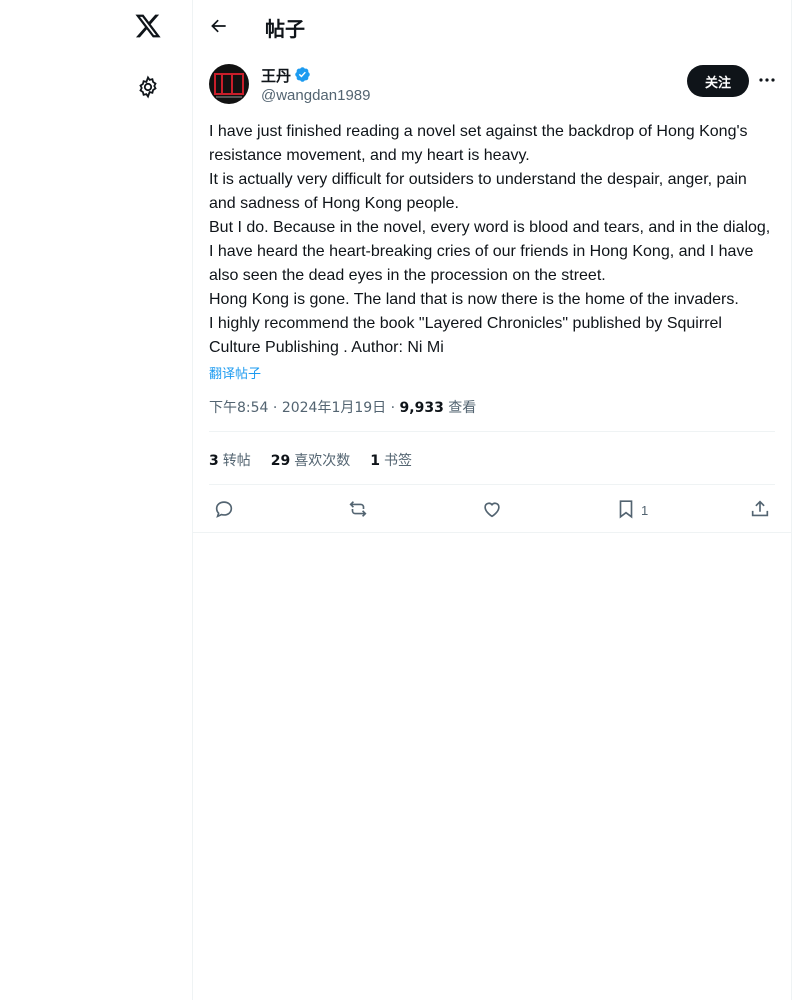 This screenshot has width=800, height=1000. What do you see at coordinates (492, 26) in the screenshot?
I see `header: 帖子` at bounding box center [492, 26].